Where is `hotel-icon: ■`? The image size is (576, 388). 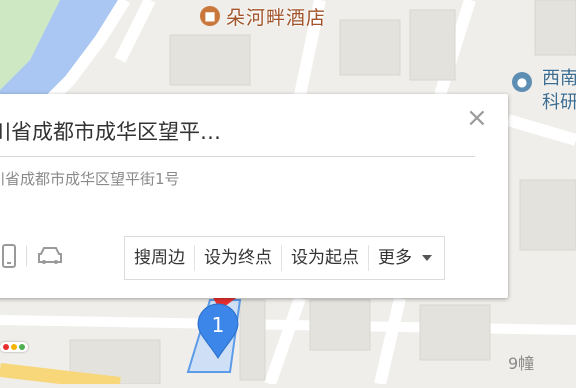
hotel-icon: ■ is located at coordinates (210, 16).